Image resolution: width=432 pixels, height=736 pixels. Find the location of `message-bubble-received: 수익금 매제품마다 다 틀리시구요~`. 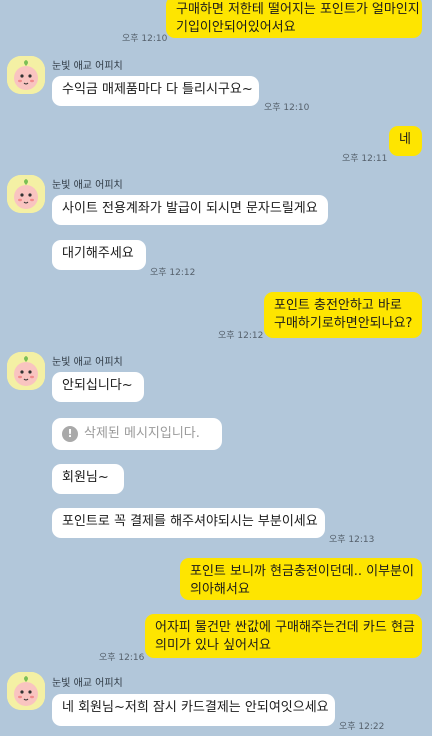

message-bubble-received: 수익금 매제품마다 다 틀리시구요~ is located at coordinates (155, 91).